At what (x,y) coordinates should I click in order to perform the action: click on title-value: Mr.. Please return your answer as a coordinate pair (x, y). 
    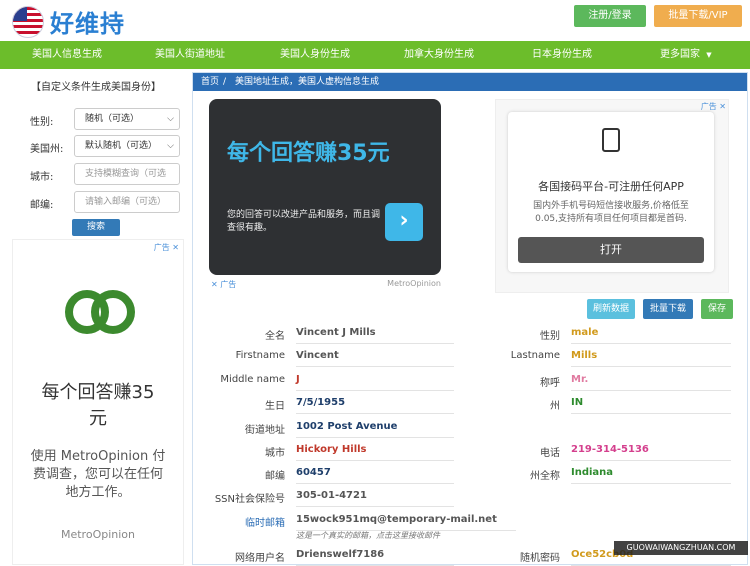
    Looking at the image, I should click on (651, 382).